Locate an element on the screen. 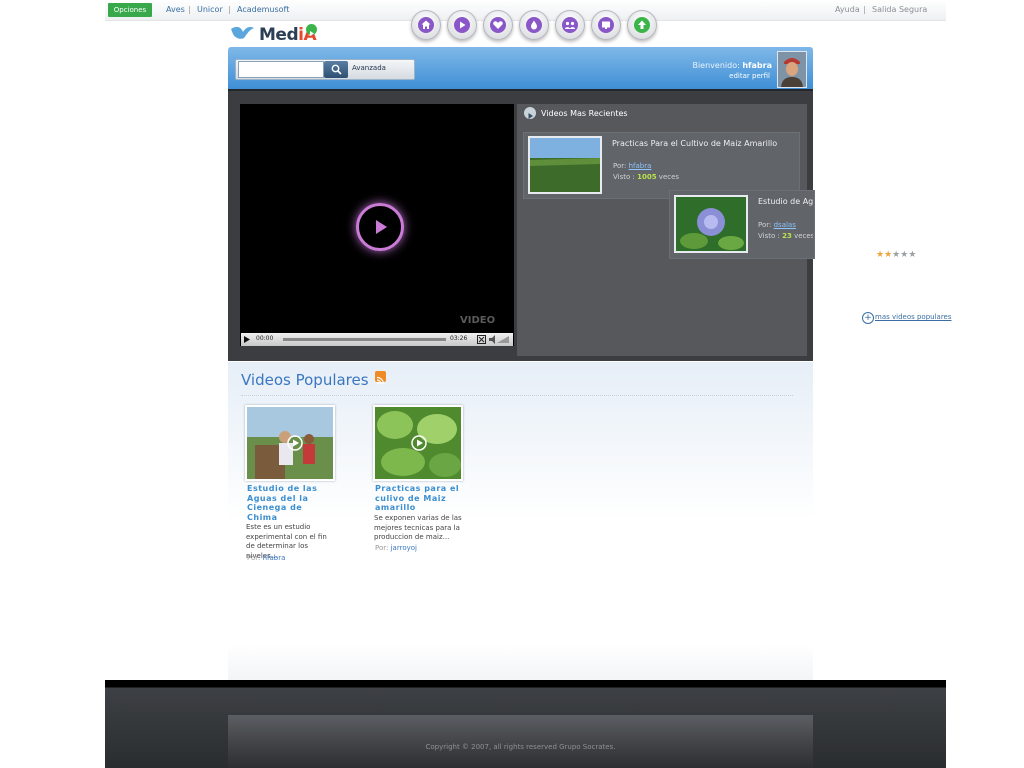 Image resolution: width=1024 pixels, height=768 pixels. advanced-search-link: Avanzada is located at coordinates (369, 68).